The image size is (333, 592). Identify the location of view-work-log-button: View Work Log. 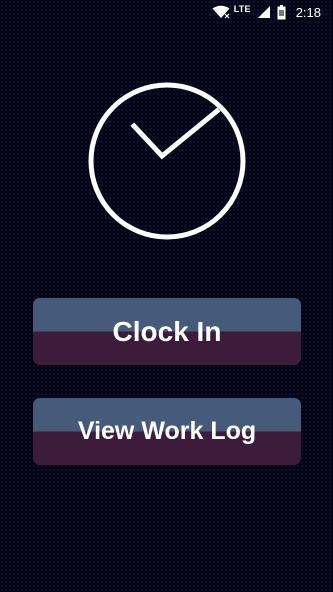
(167, 431).